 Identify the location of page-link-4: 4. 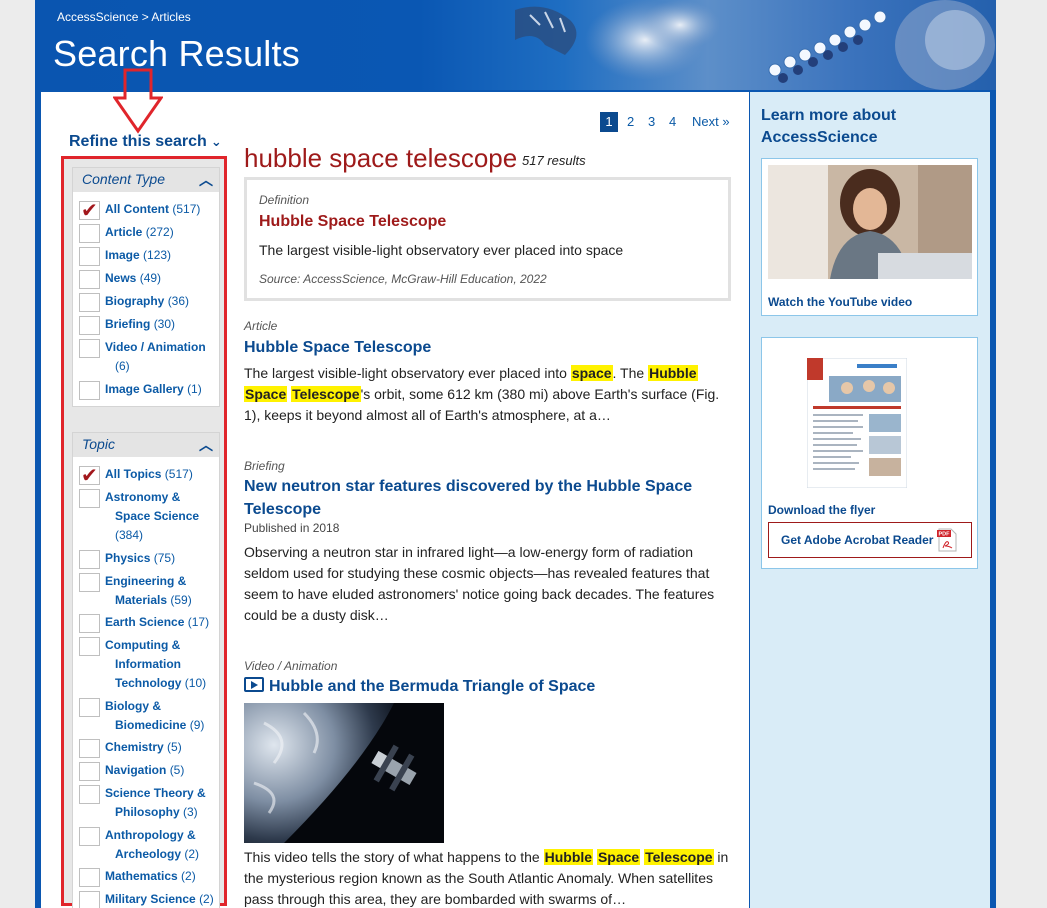
(672, 122).